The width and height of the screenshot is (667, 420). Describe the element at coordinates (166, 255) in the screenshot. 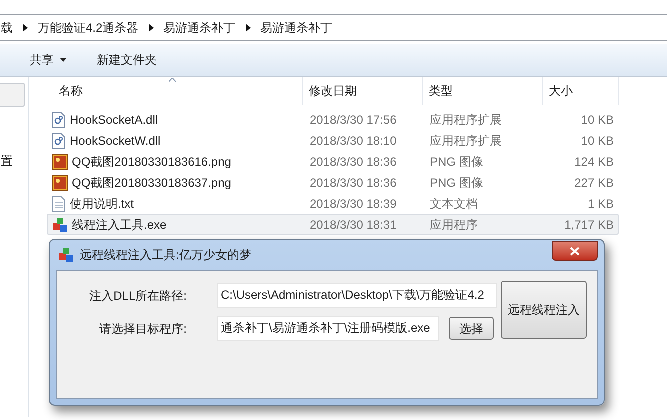

I see `dialog-title: 远程线程注入工具:亿万少女的梦` at that location.